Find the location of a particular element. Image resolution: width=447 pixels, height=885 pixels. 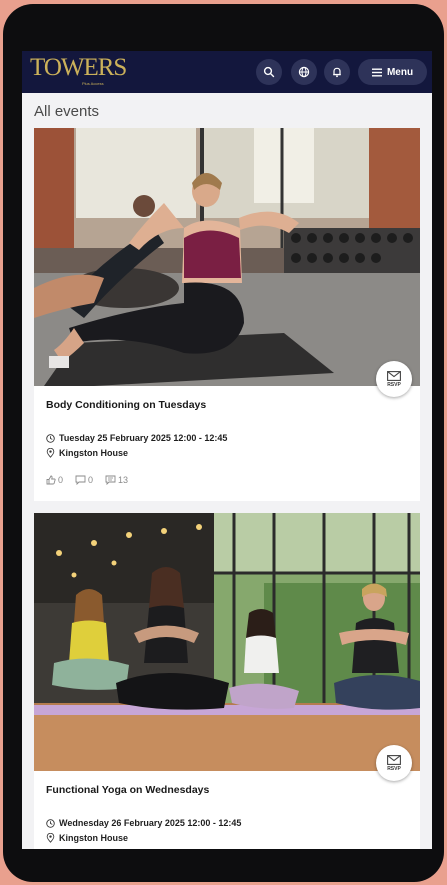

thumbs-up-icon is located at coordinates (51, 480).